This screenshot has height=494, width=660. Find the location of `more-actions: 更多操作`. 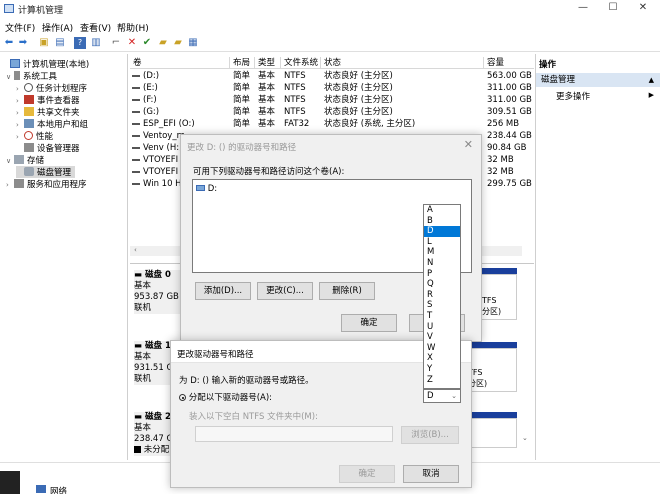

more-actions: 更多操作 is located at coordinates (573, 96).